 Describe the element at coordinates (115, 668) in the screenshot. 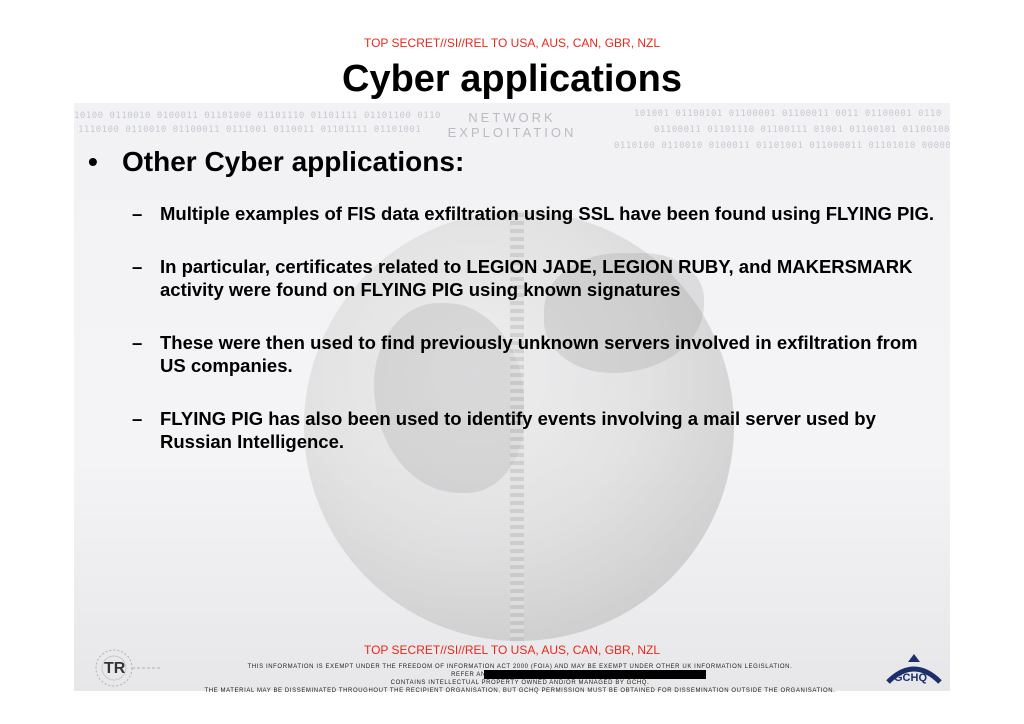

I see `tr-logo-text: TR` at that location.